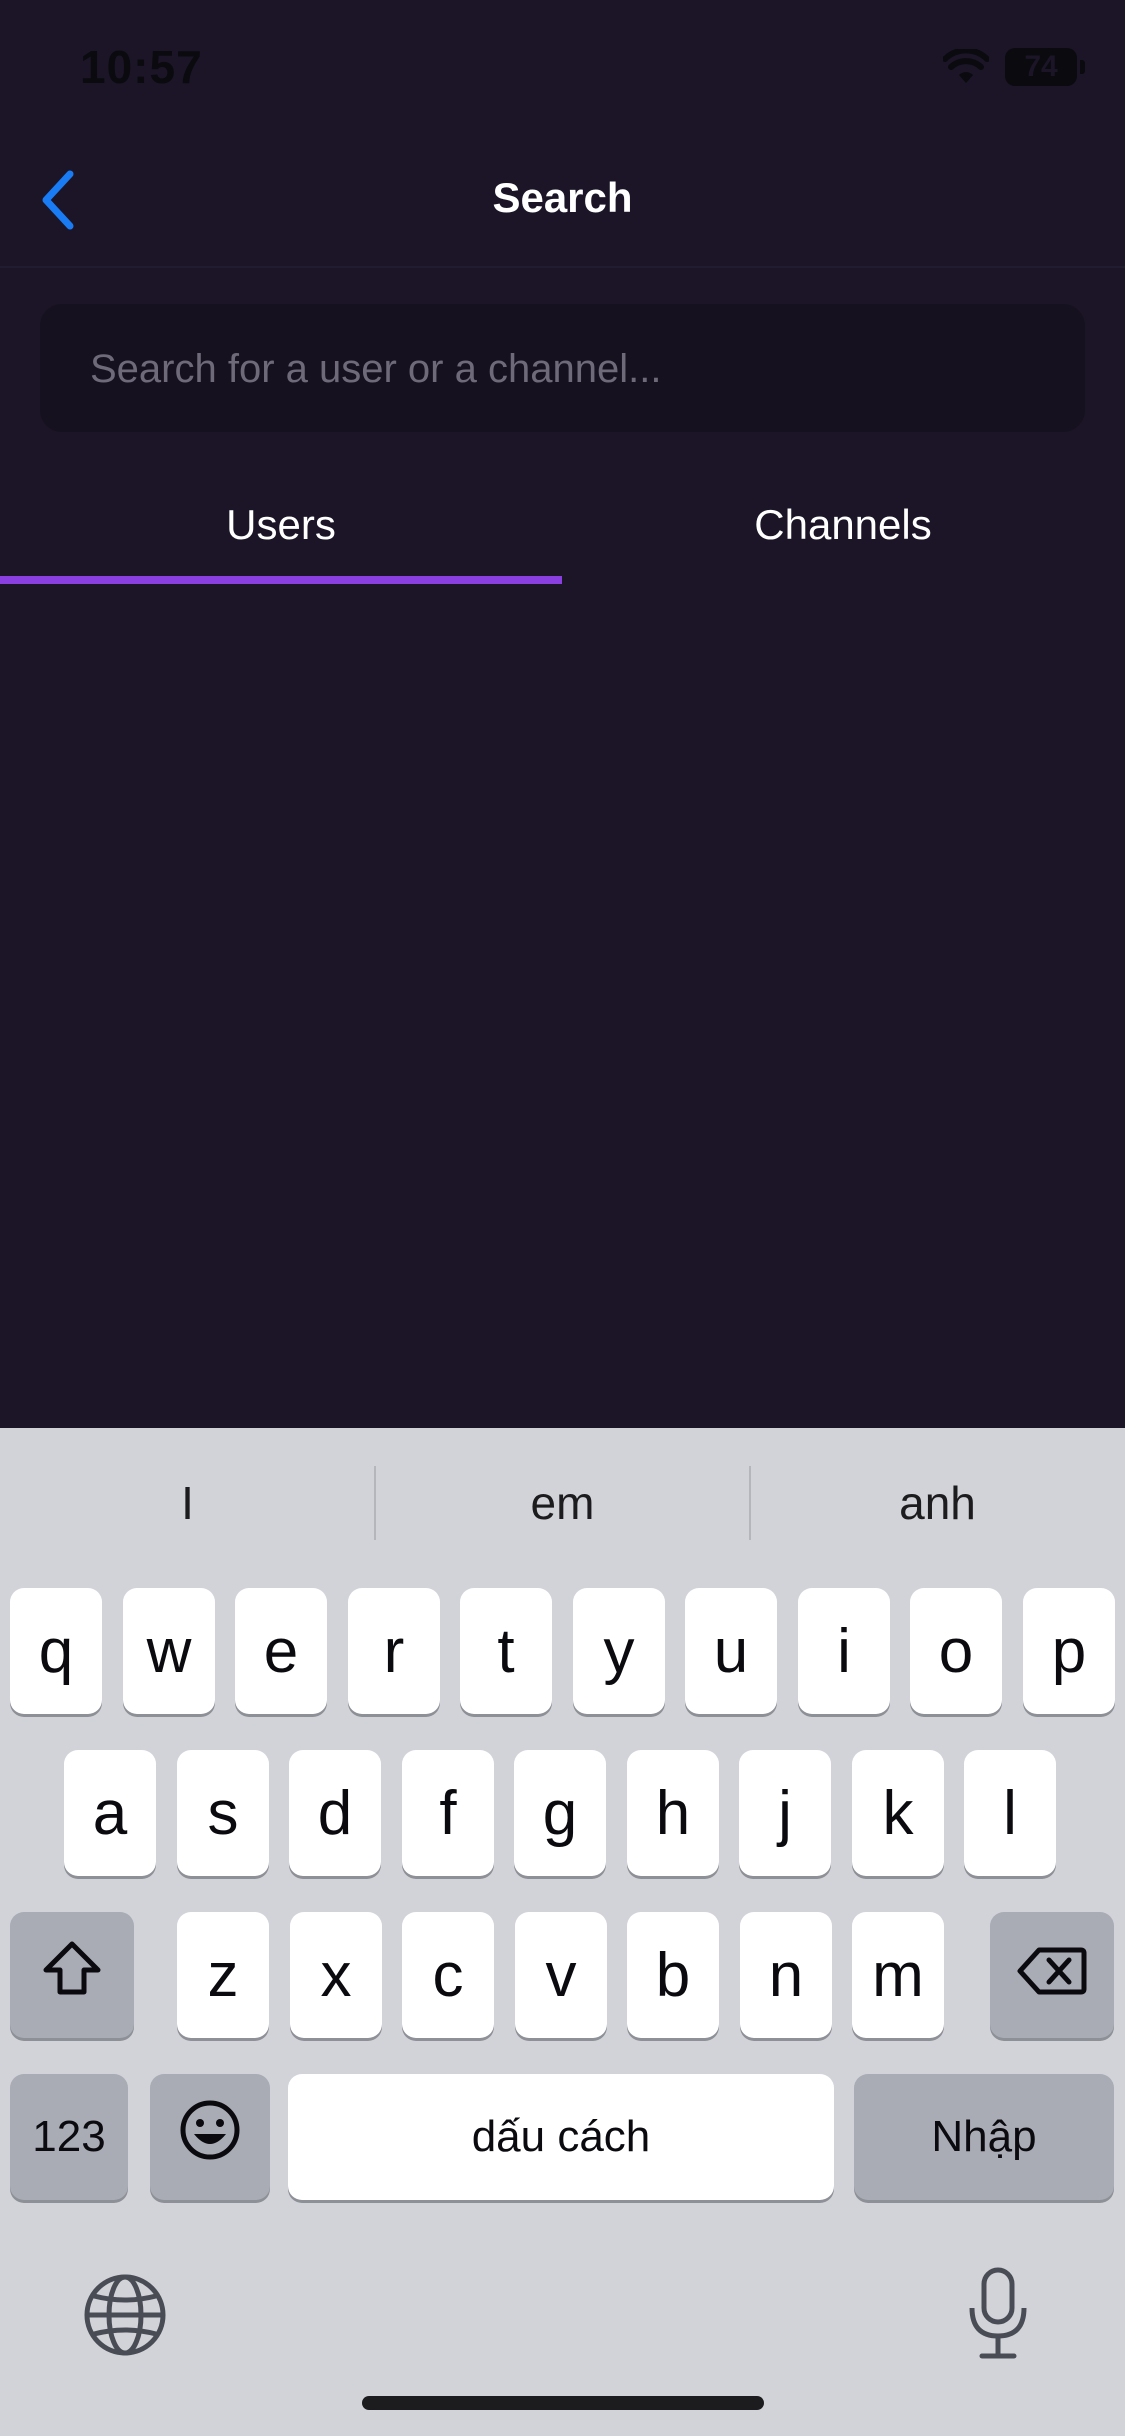  Describe the element at coordinates (560, 1813) in the screenshot. I see `key-g: g` at that location.